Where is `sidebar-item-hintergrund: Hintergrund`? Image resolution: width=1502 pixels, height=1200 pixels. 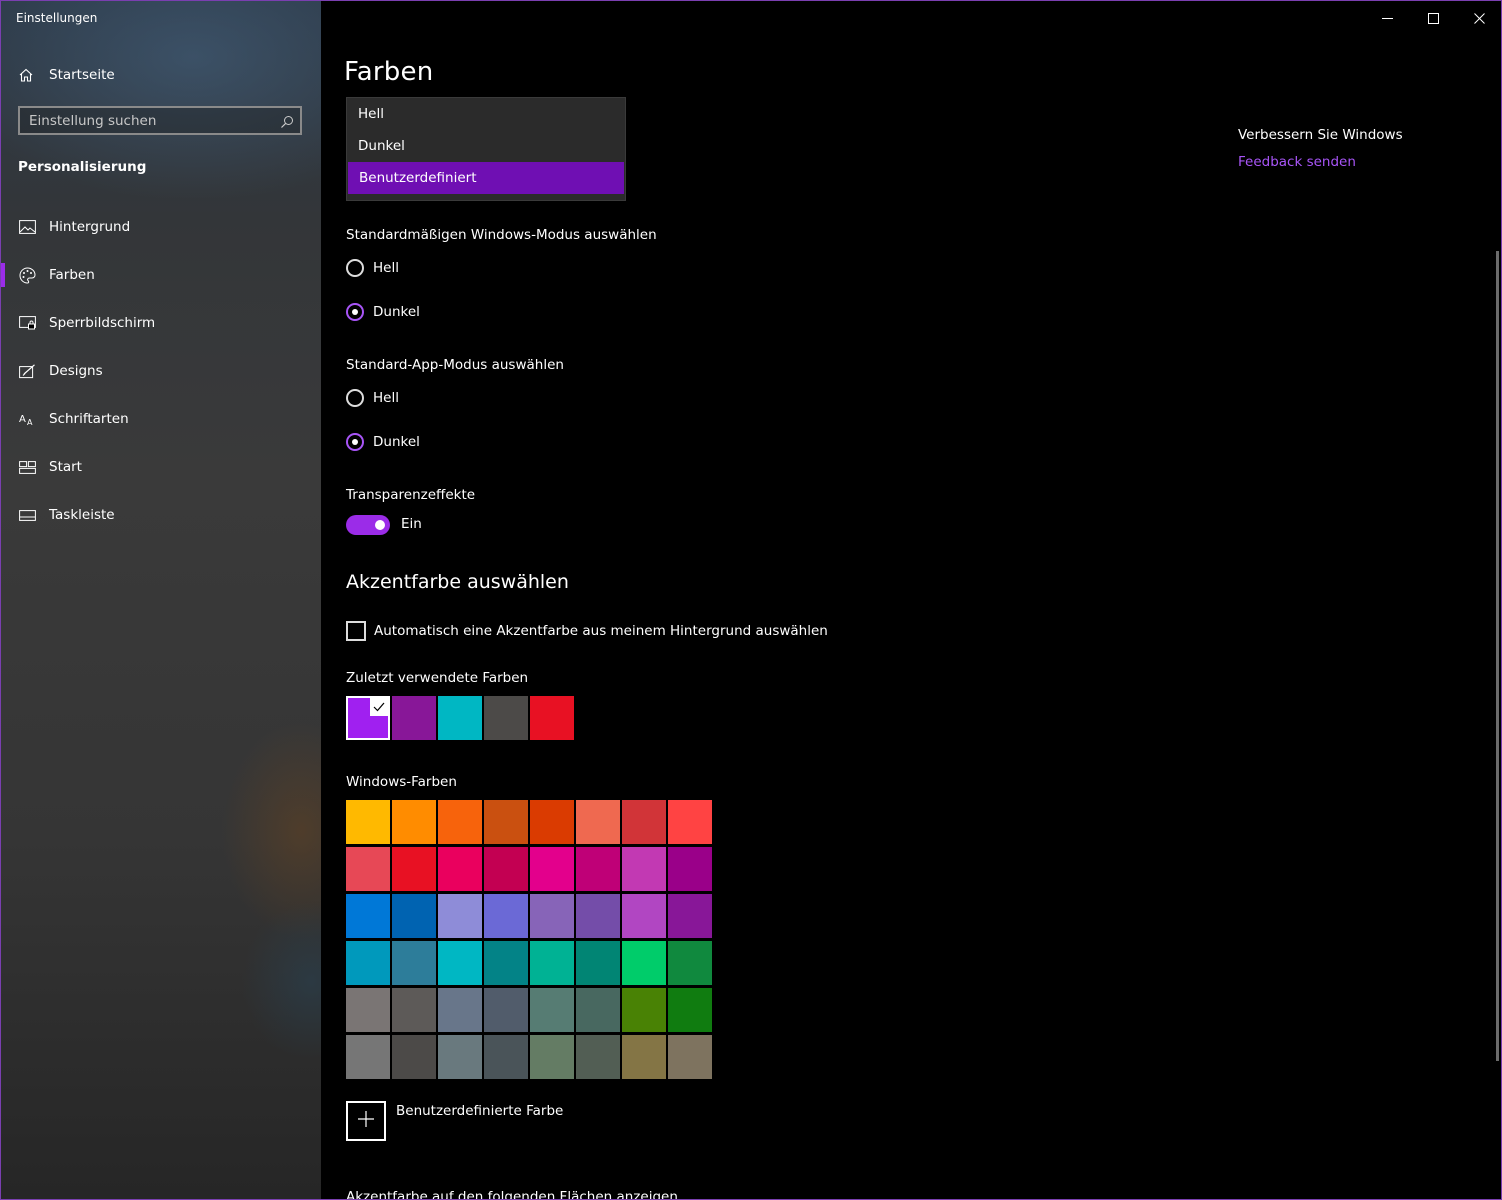
sidebar-item-hintergrund: Hintergrund is located at coordinates (161, 227).